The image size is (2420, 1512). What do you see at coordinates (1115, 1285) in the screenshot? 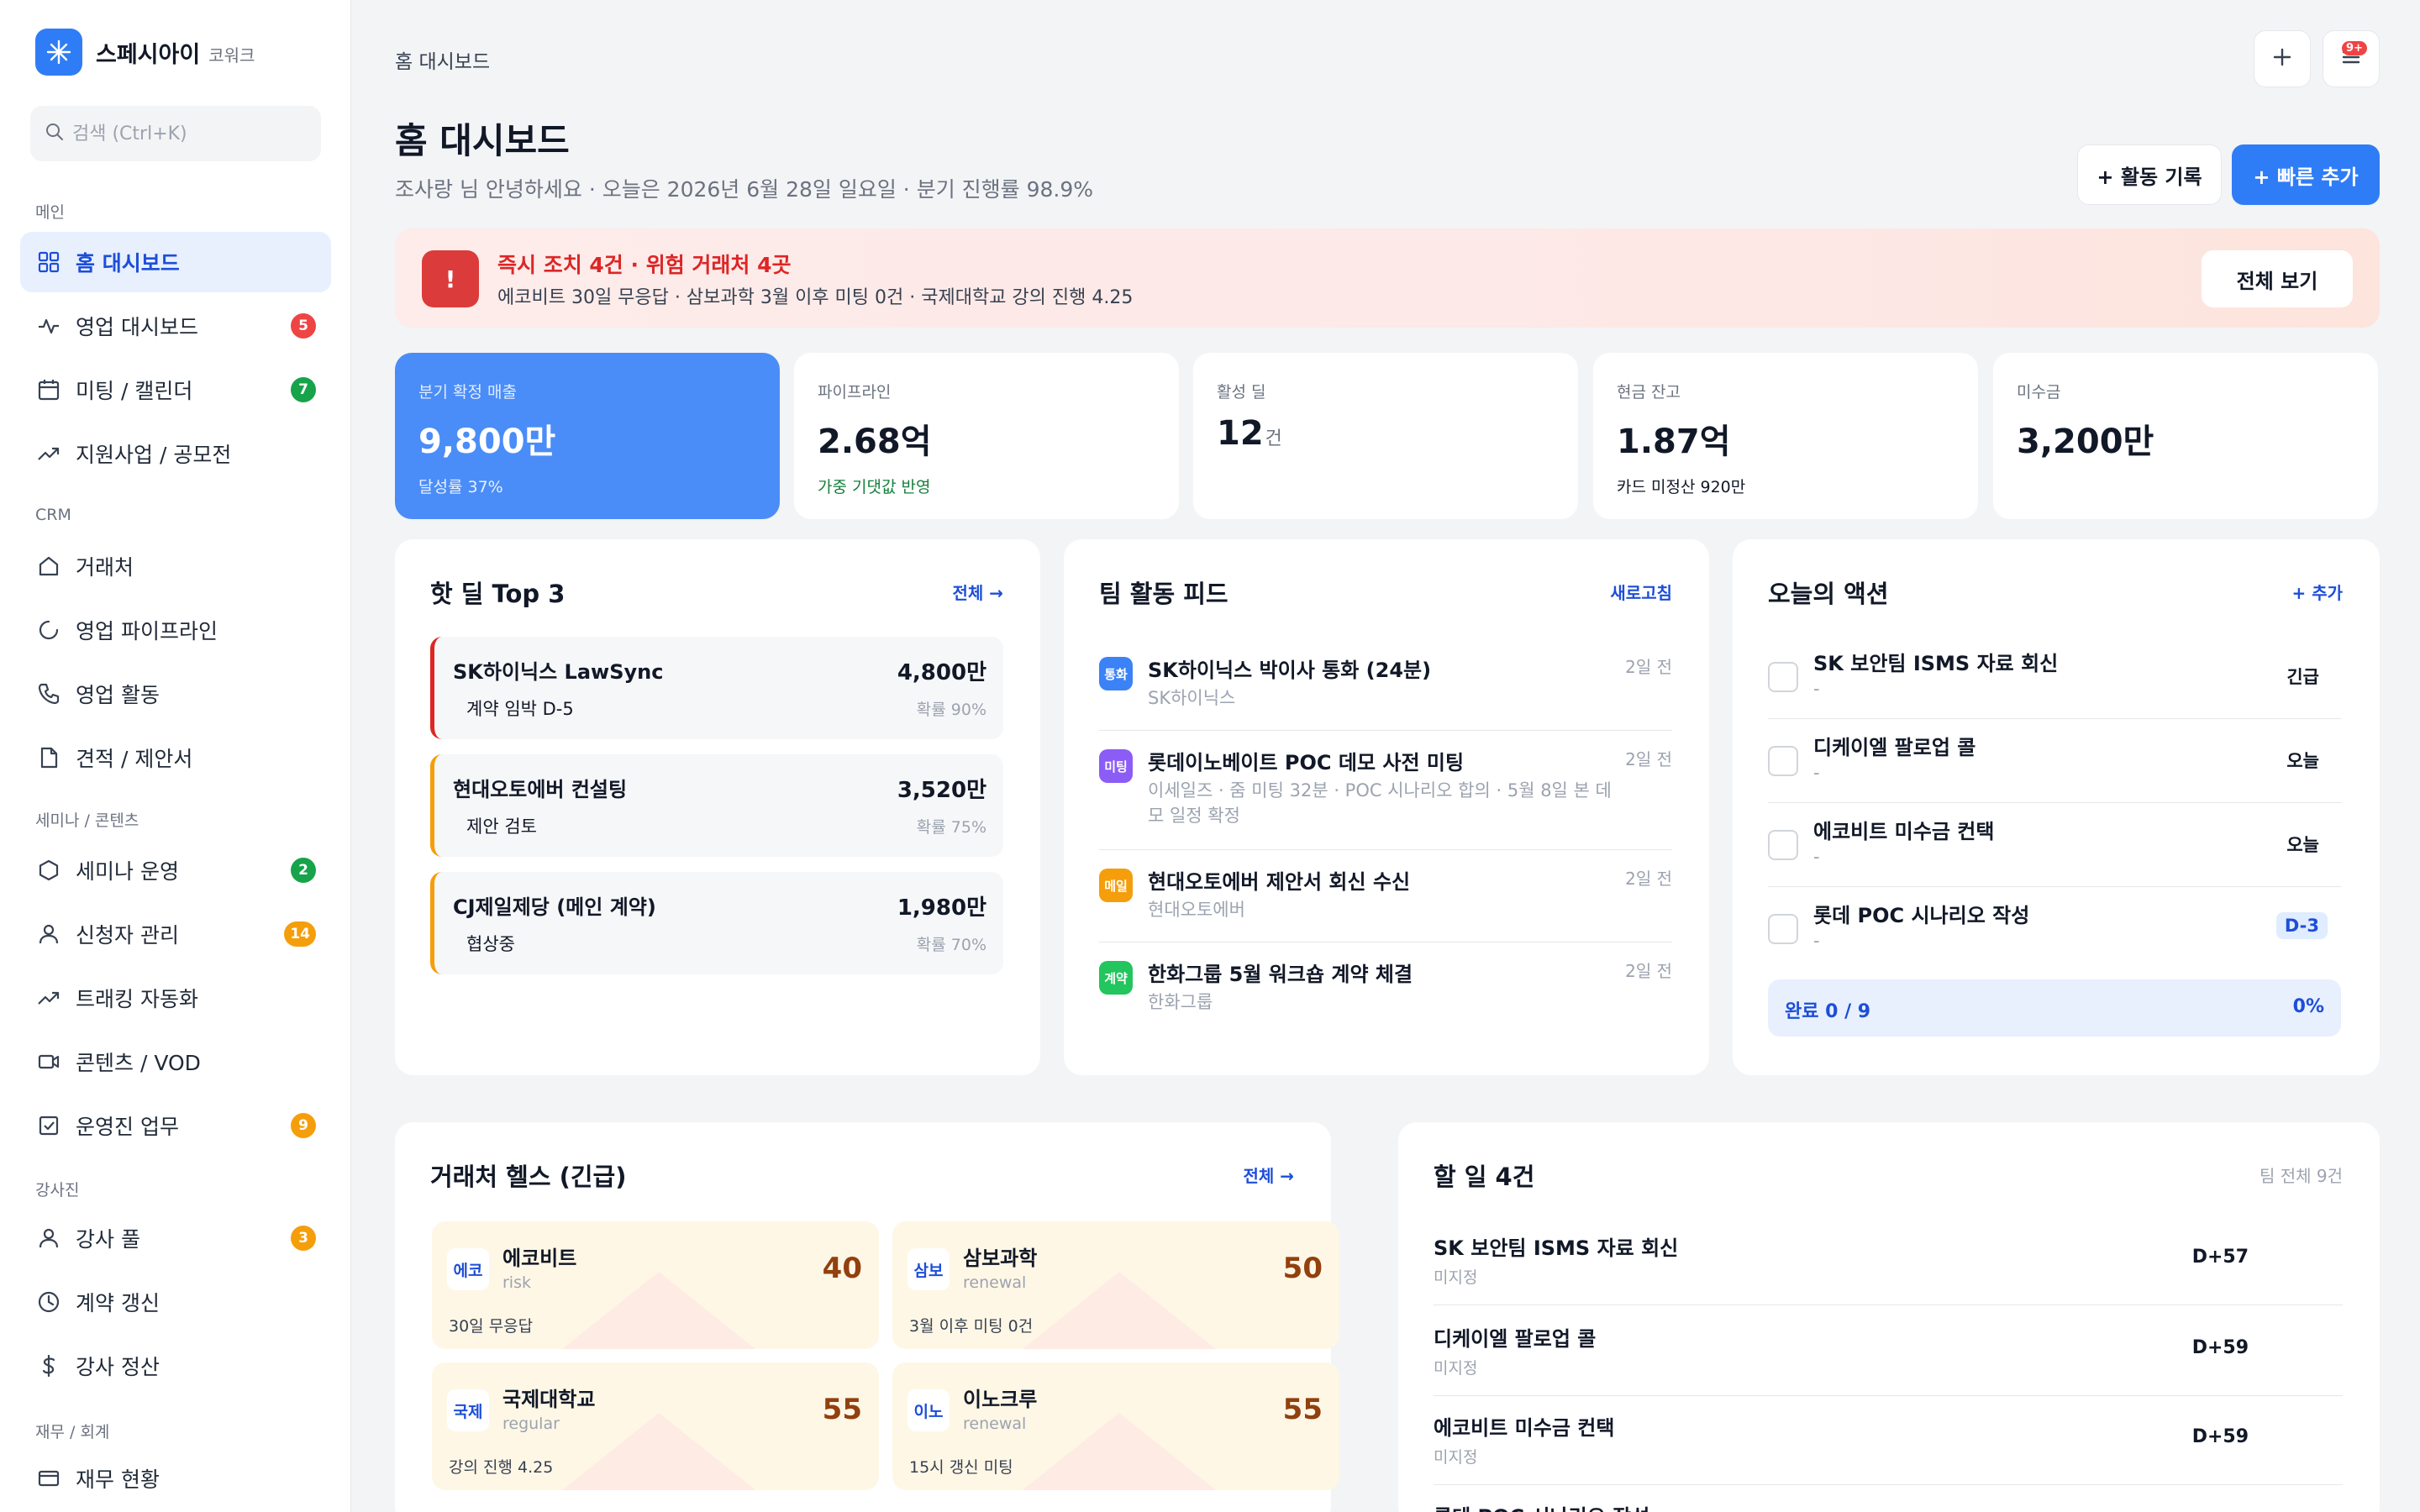
I see `client-health-item: 삼보 삼보과학 renewal 50 3월 이후 미팅 0건` at bounding box center [1115, 1285].